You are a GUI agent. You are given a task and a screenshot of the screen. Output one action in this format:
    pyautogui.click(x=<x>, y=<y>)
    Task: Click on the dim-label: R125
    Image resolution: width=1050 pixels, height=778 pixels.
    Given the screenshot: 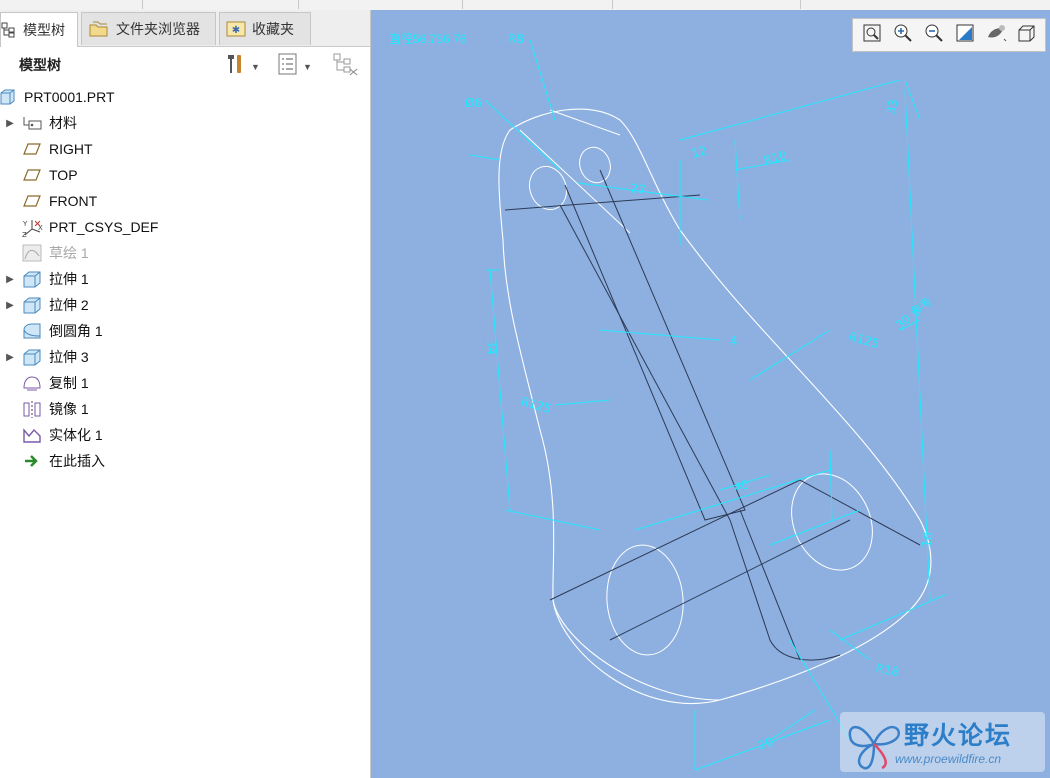 What is the action you would take?
    pyautogui.click(x=864, y=340)
    